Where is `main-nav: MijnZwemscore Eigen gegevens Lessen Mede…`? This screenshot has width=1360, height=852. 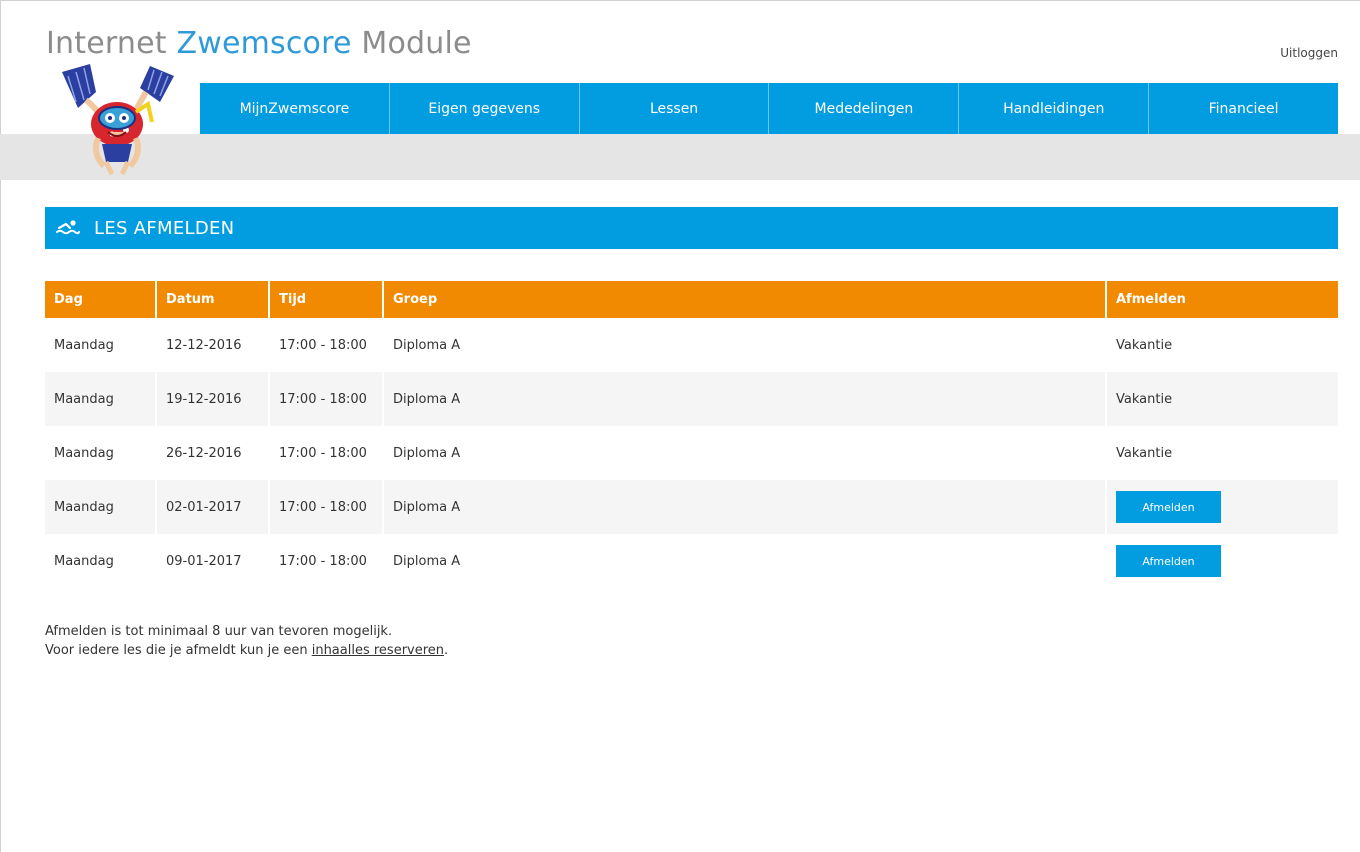
main-nav: MijnZwemscore Eigen gegevens Lessen Mede… is located at coordinates (769, 108).